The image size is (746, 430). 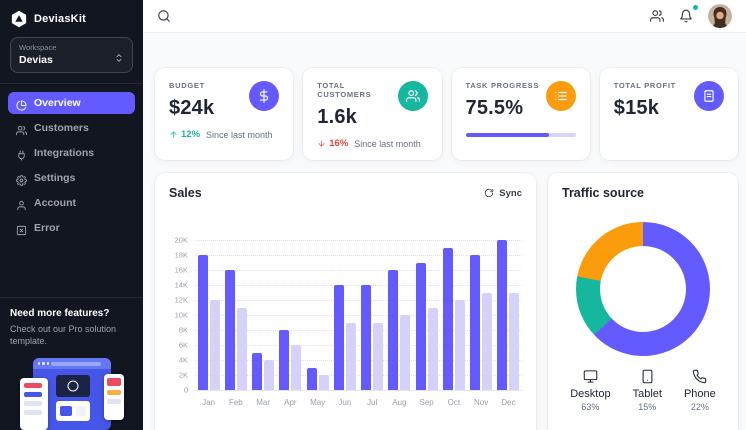 I want to click on chart-pie-icon, so click(x=21, y=104).